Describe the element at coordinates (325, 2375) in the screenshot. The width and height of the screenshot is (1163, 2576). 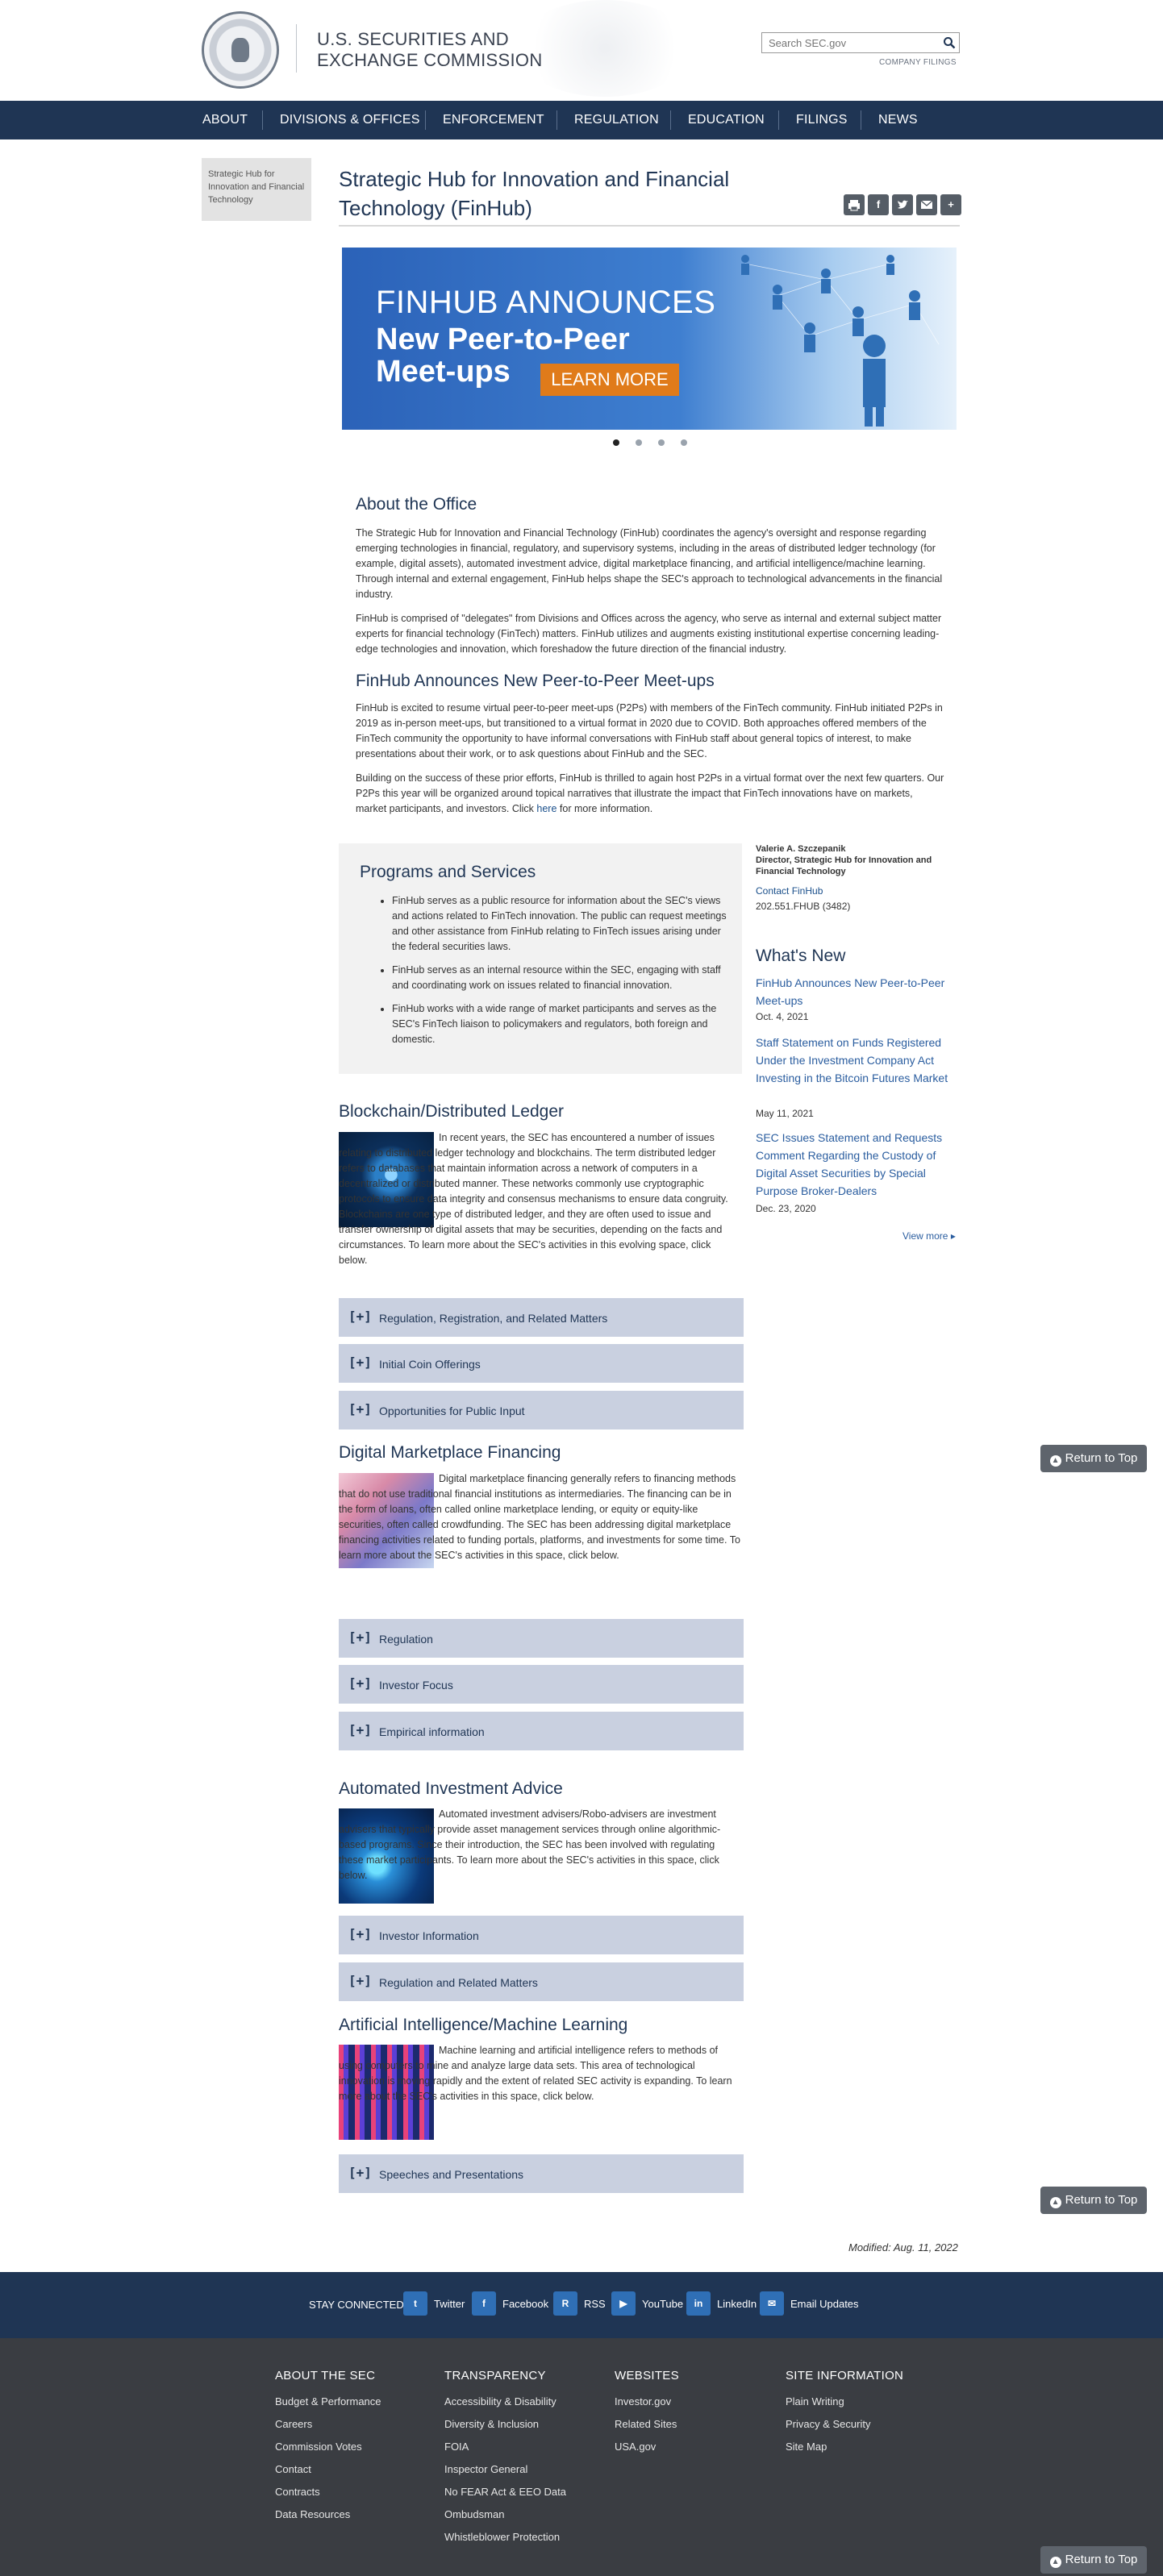
I see `footer-heading: ABOUT THE SEC` at that location.